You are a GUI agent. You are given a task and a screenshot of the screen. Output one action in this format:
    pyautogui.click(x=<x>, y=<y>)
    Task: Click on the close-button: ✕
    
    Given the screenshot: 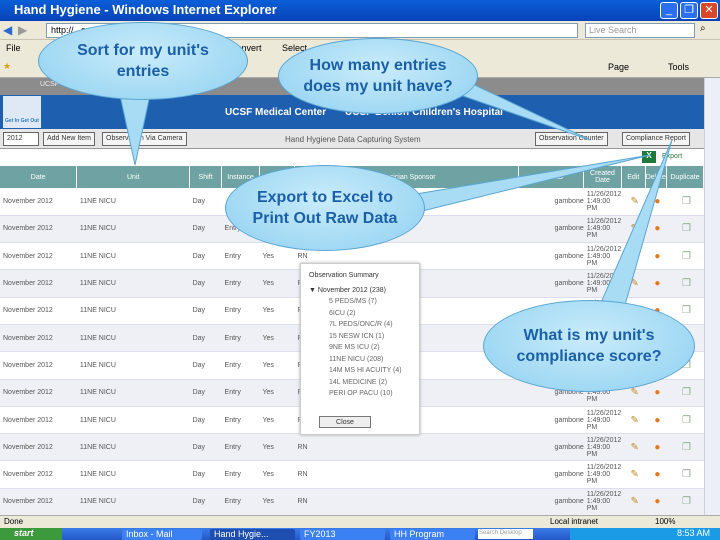 What is the action you would take?
    pyautogui.click(x=709, y=10)
    